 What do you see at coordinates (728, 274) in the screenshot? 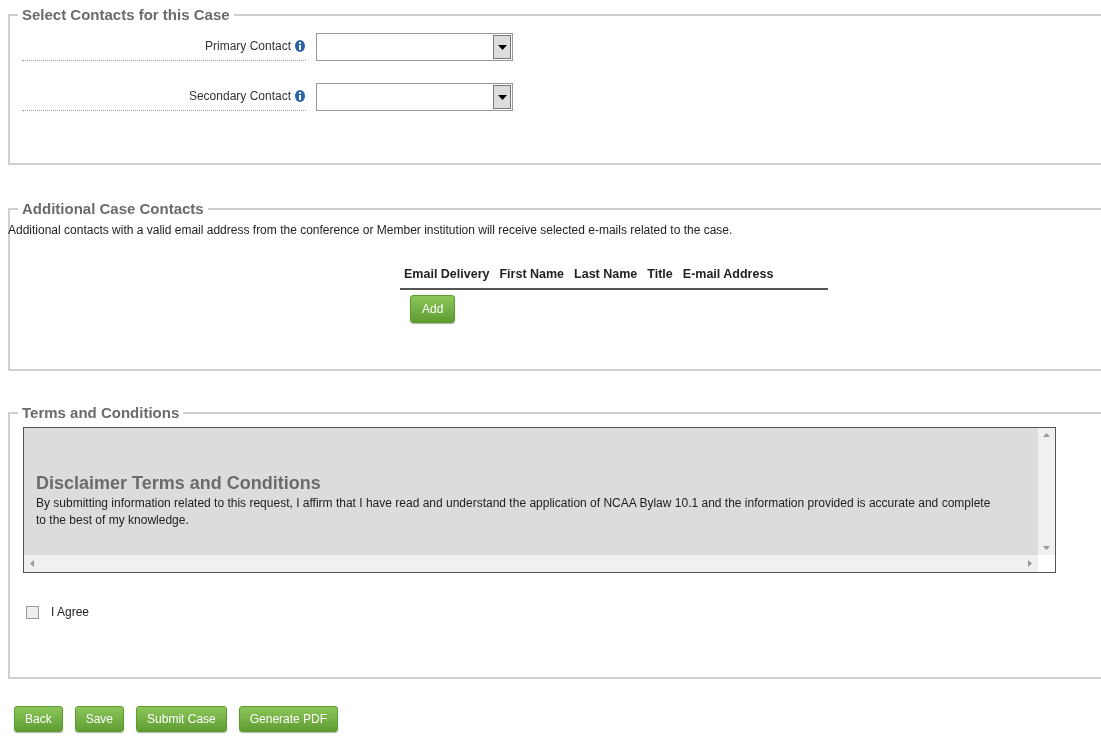
I see `column-header: E-mail Address` at bounding box center [728, 274].